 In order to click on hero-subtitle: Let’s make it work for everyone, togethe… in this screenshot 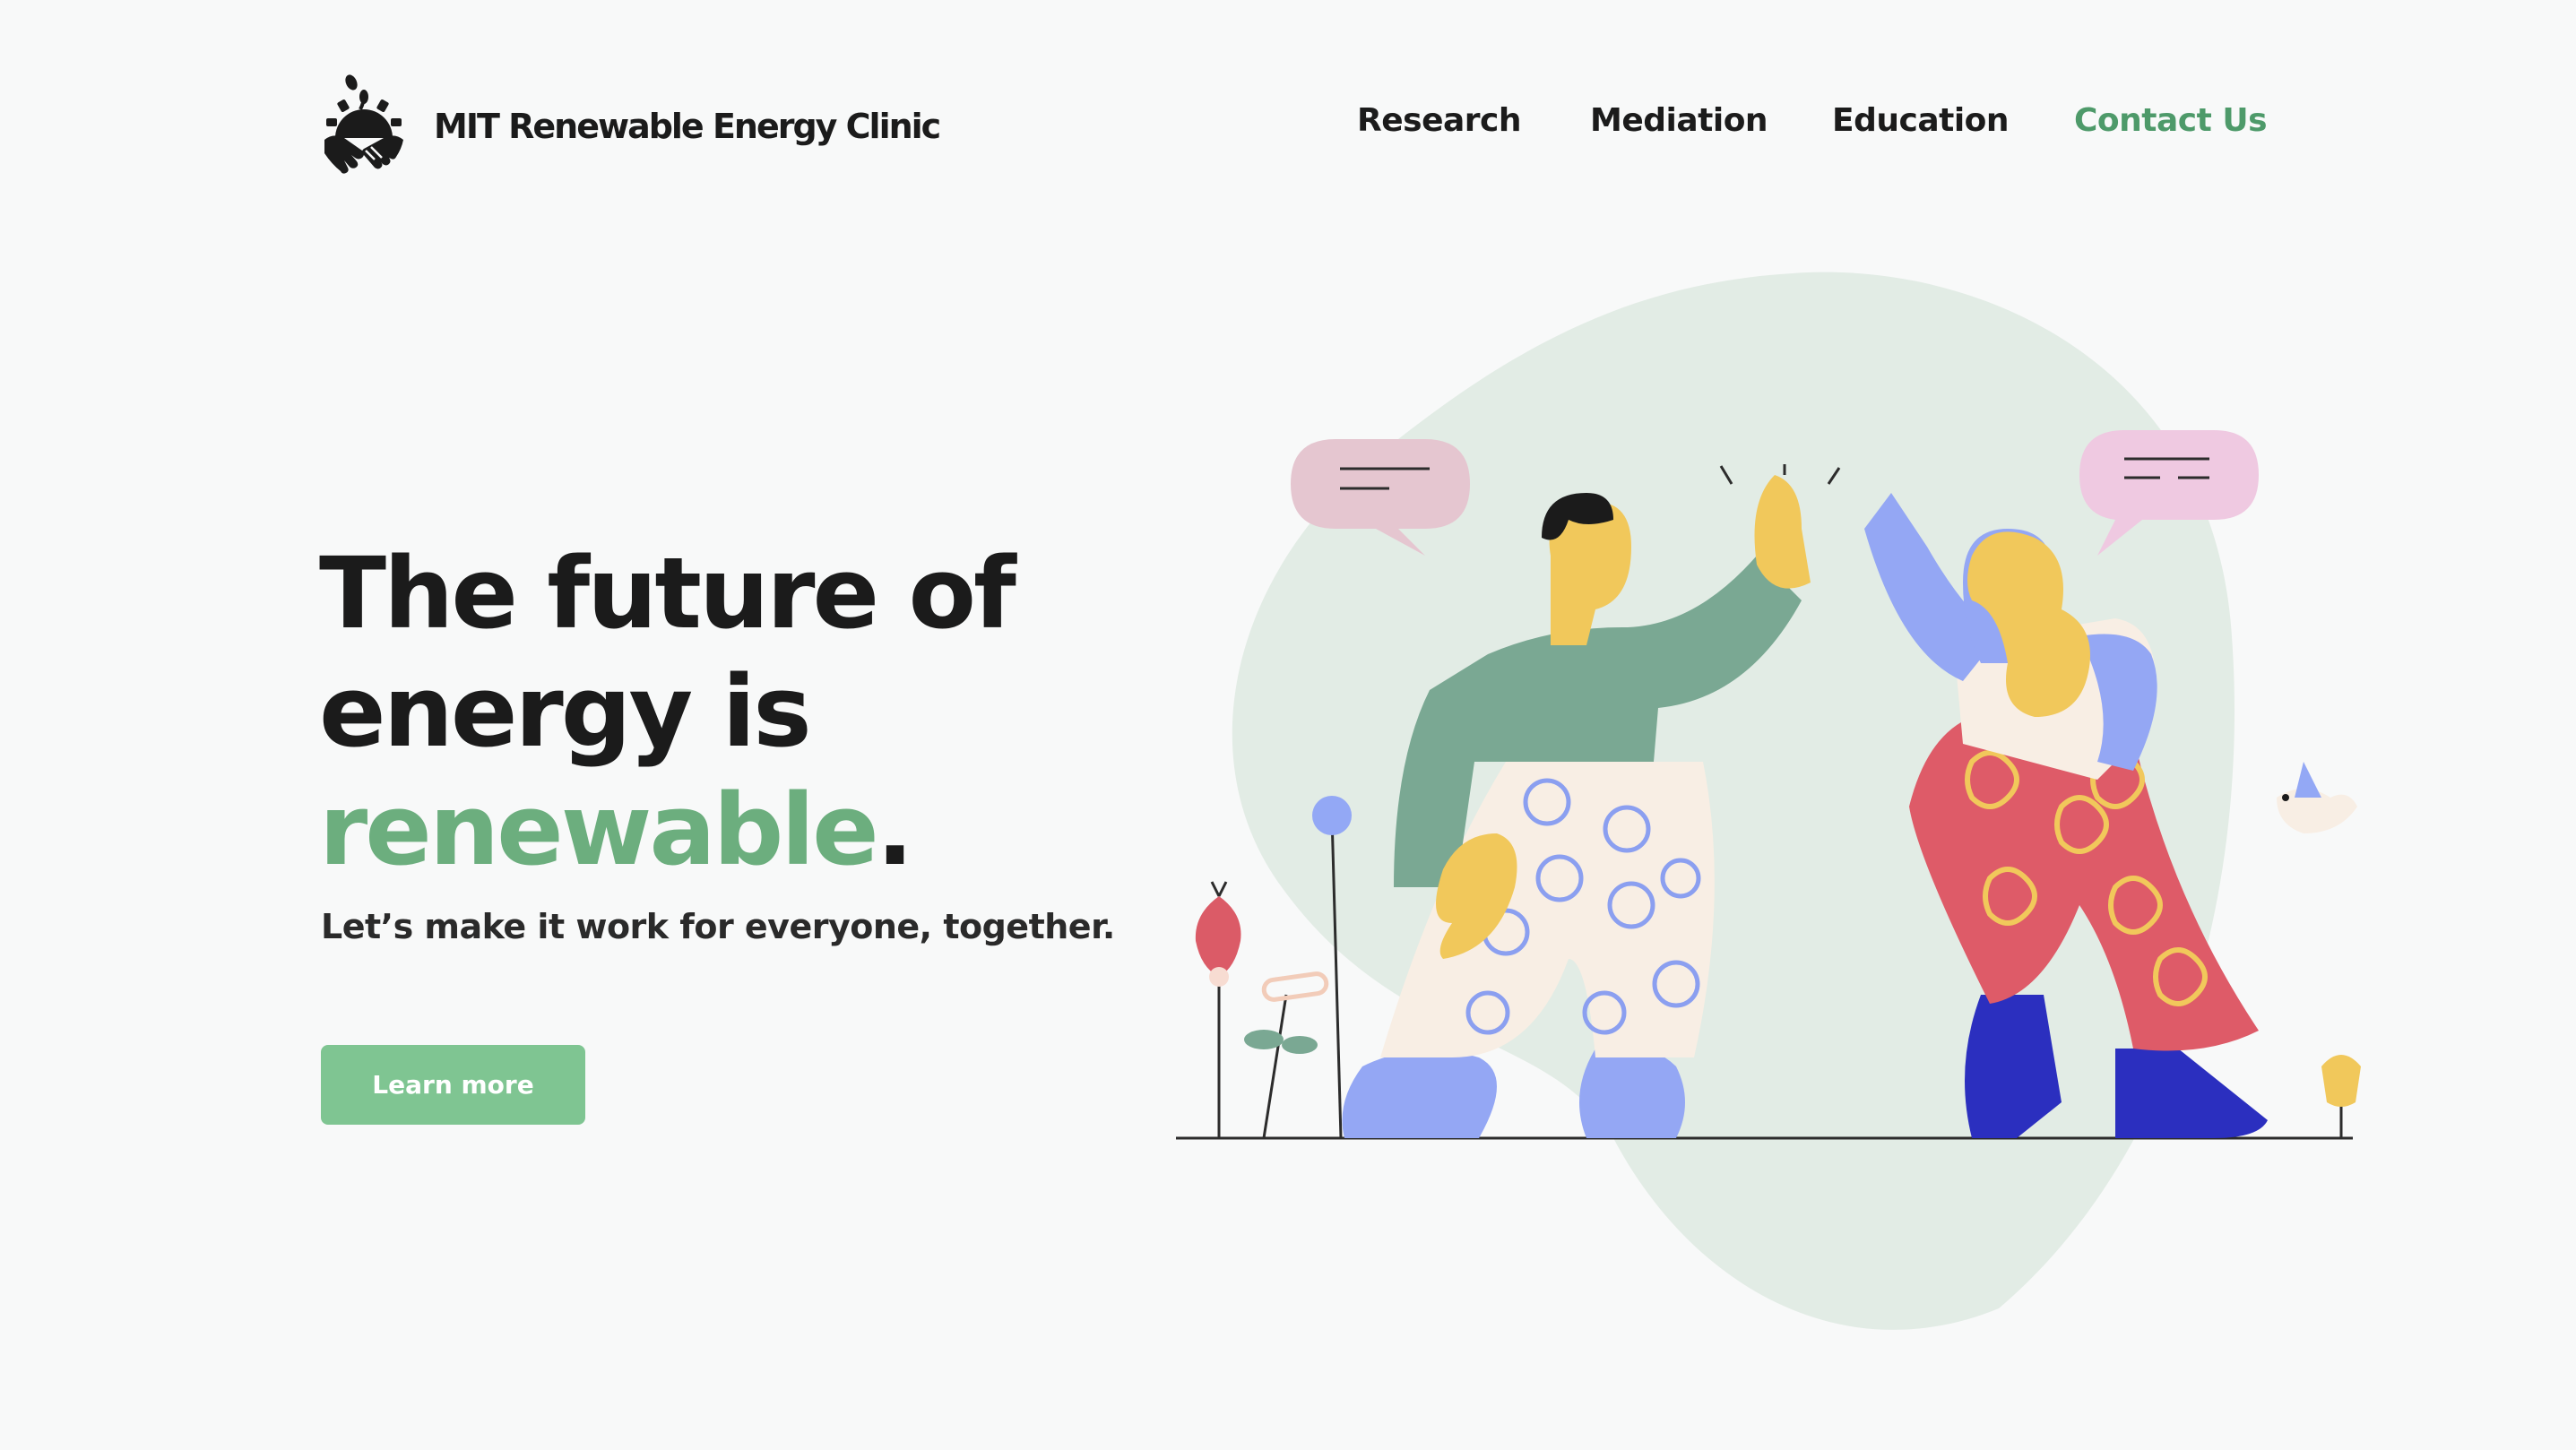, I will do `click(718, 926)`.